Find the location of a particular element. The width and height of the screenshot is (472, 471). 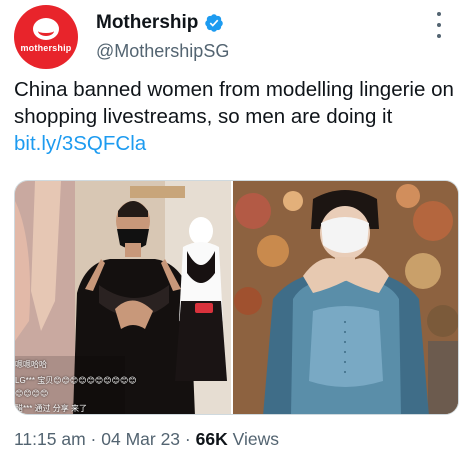

views-label: Views is located at coordinates (255, 439).